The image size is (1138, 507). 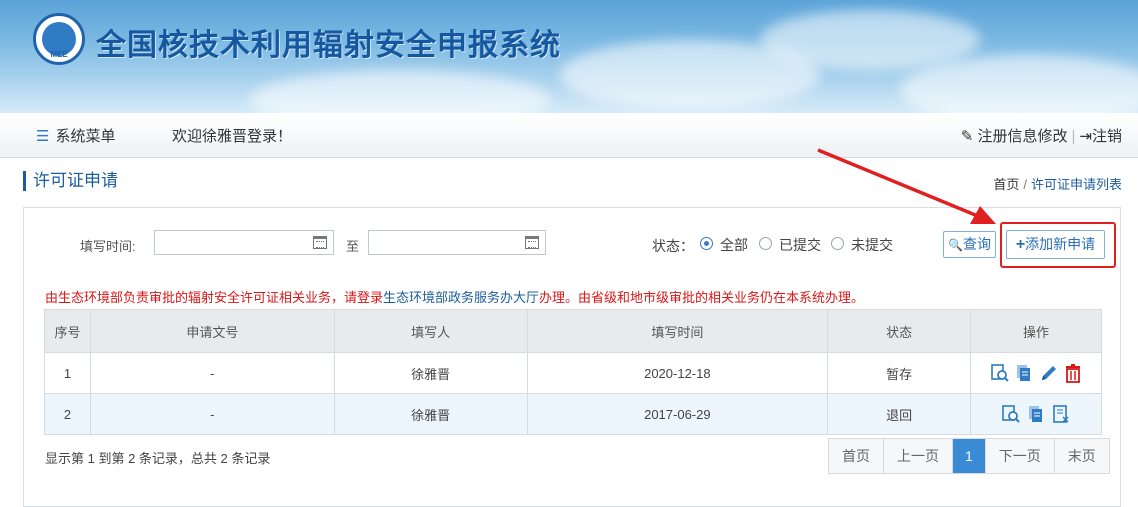 I want to click on col-person: 填写人, so click(x=430, y=331).